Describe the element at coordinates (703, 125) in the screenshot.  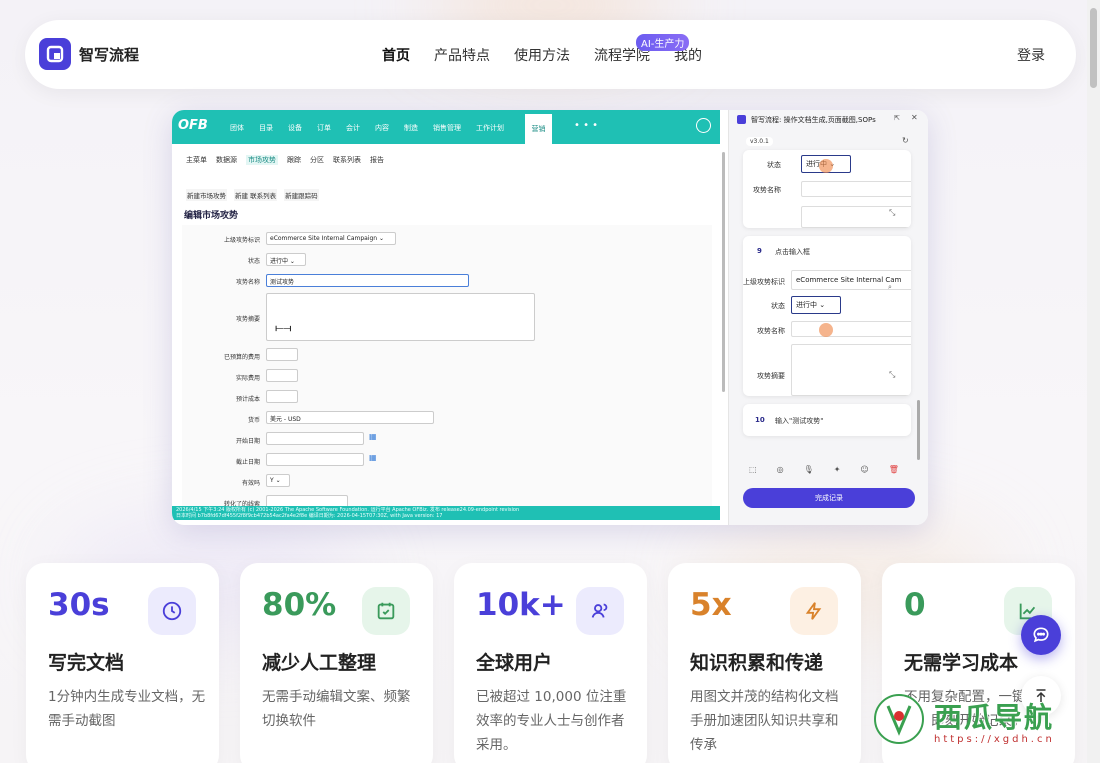
I see `user-avatar-icon` at that location.